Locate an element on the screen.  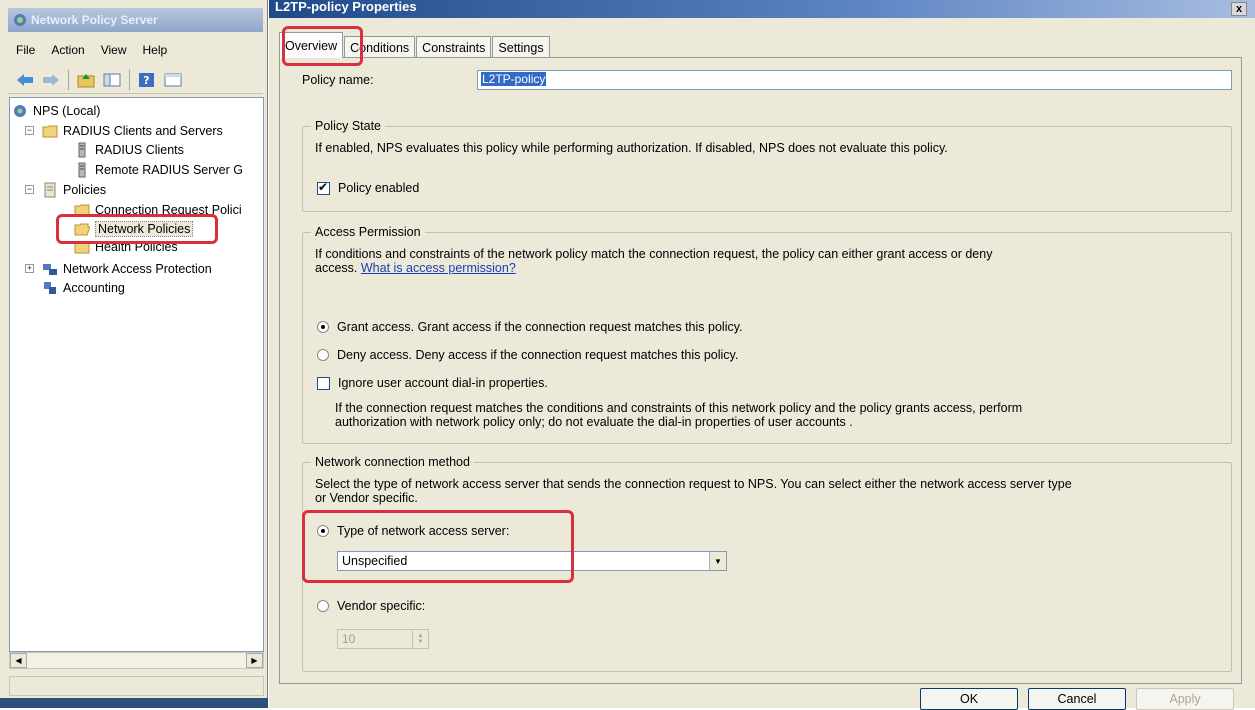
help-icon: ? is located at coordinates (147, 80).